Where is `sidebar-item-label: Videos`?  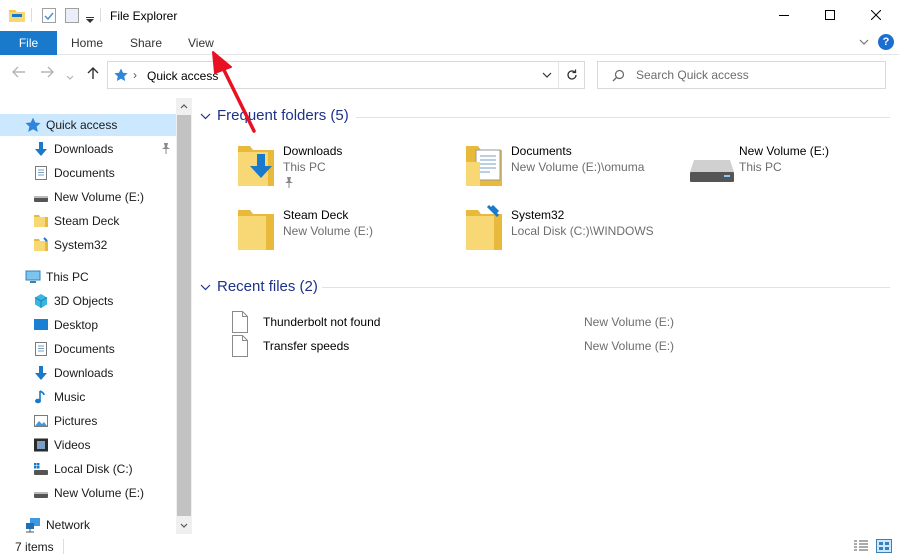 sidebar-item-label: Videos is located at coordinates (72, 445).